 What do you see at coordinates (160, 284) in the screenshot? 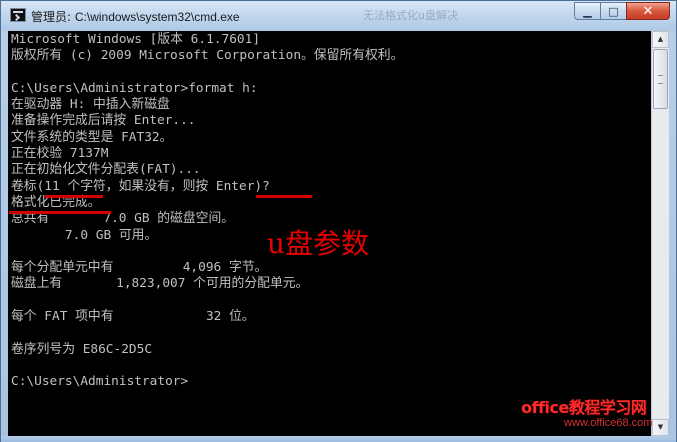
I see `console-line: 磁盘上有 1,823,007 个可用的分配单元。` at bounding box center [160, 284].